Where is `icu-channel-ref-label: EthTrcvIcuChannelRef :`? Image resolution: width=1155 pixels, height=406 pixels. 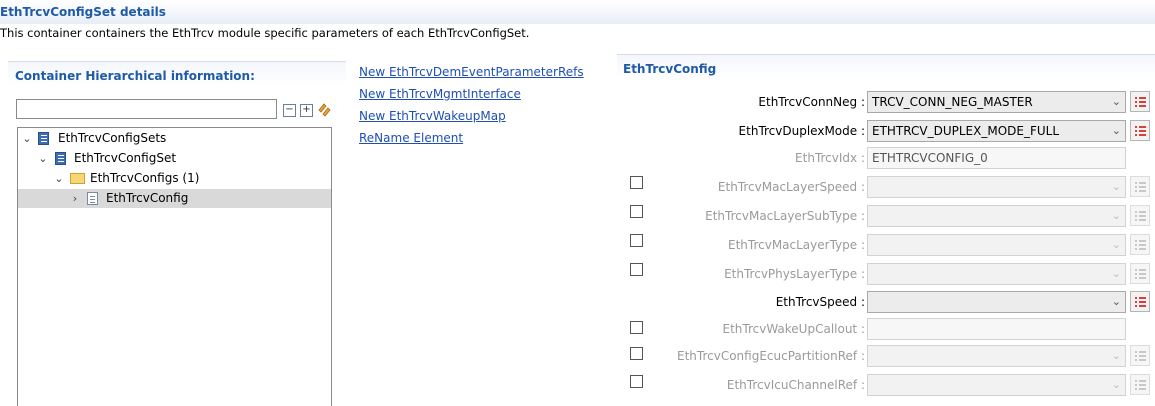
icu-channel-ref-label: EthTrcvIcuChannelRef : is located at coordinates (795, 385).